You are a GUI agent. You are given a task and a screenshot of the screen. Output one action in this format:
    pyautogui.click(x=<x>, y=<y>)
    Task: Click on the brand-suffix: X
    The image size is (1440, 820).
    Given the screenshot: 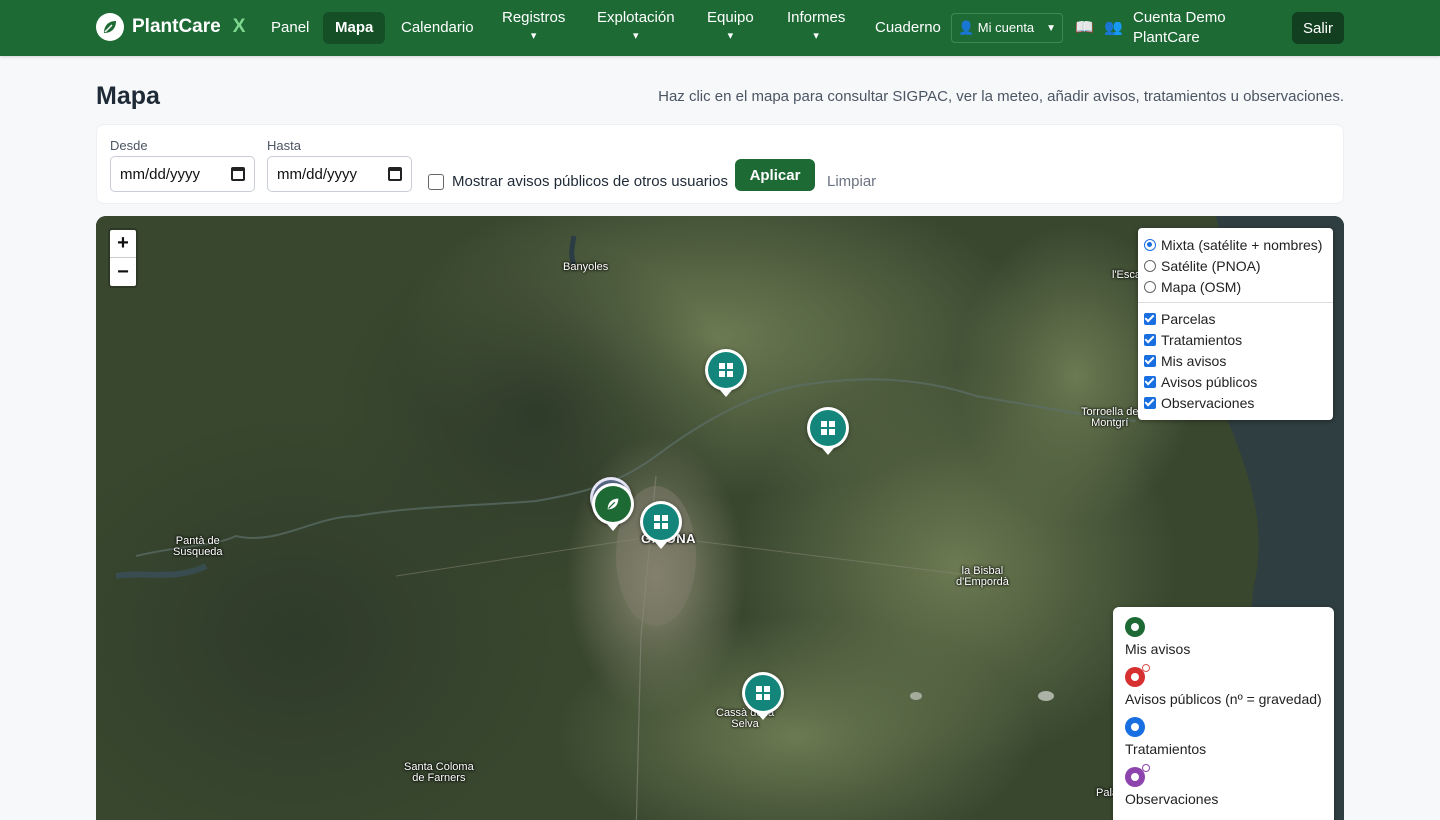 What is the action you would take?
    pyautogui.click(x=239, y=26)
    